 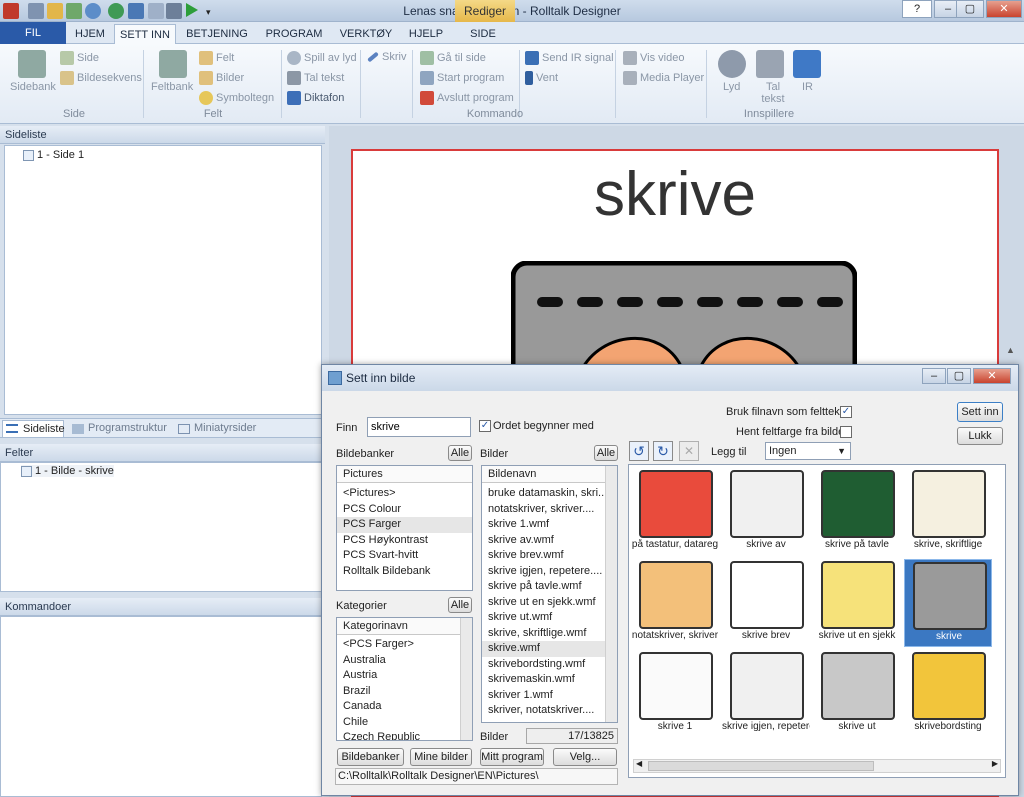 What do you see at coordinates (419, 427) in the screenshot?
I see `search-input` at bounding box center [419, 427].